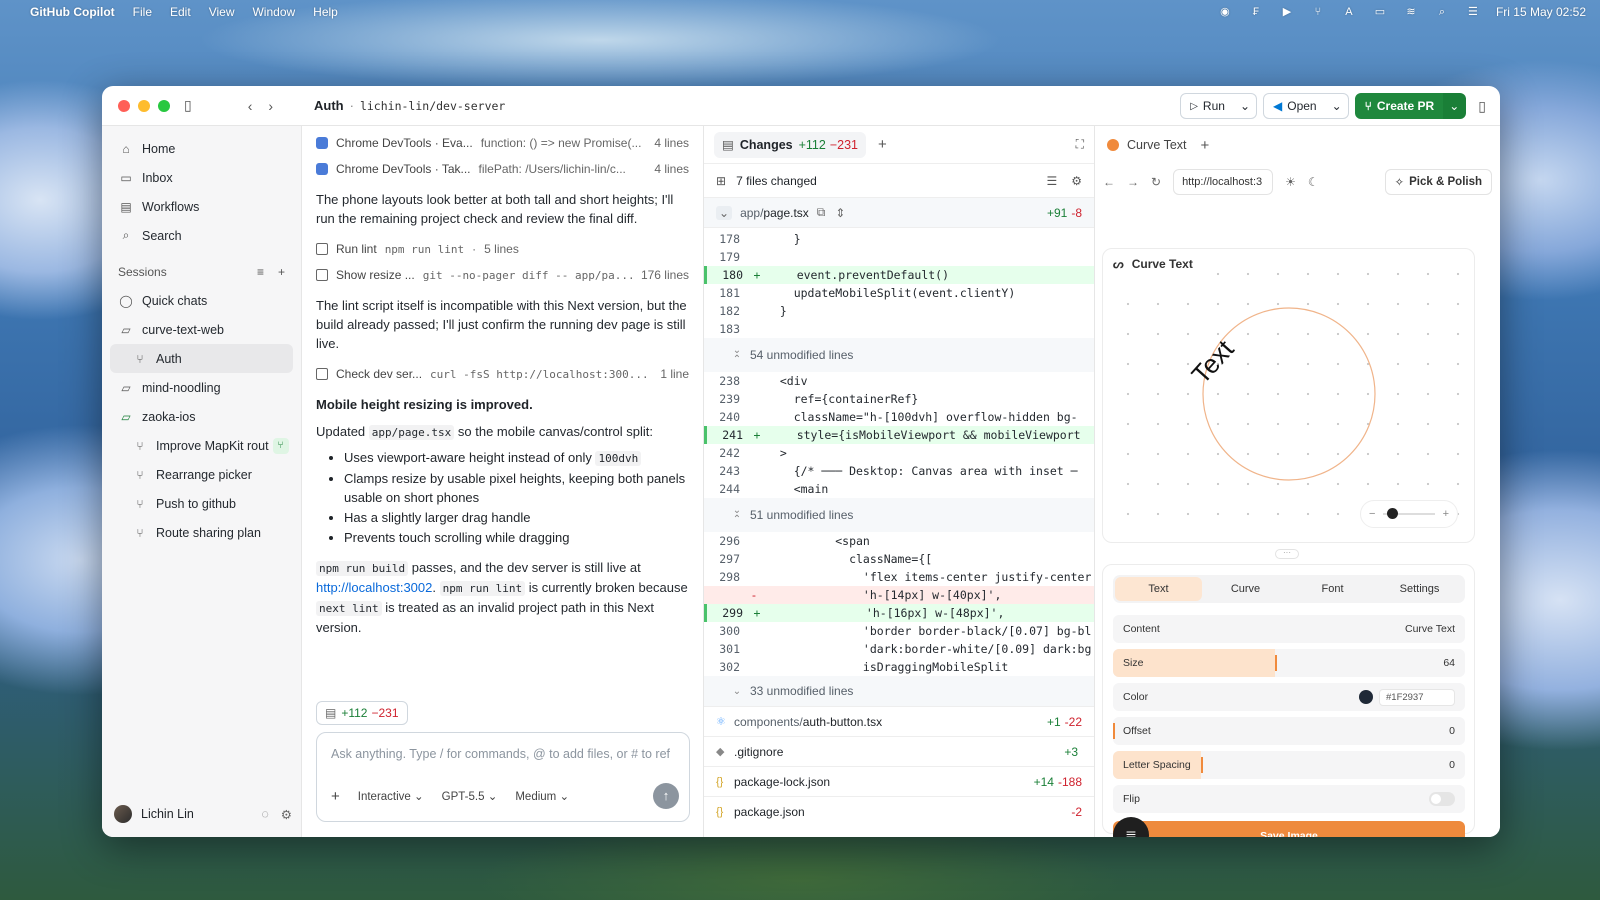 This screenshot has height=900, width=1600. What do you see at coordinates (1313, 182) in the screenshot?
I see `dark-mode-icon: ☾` at bounding box center [1313, 182].